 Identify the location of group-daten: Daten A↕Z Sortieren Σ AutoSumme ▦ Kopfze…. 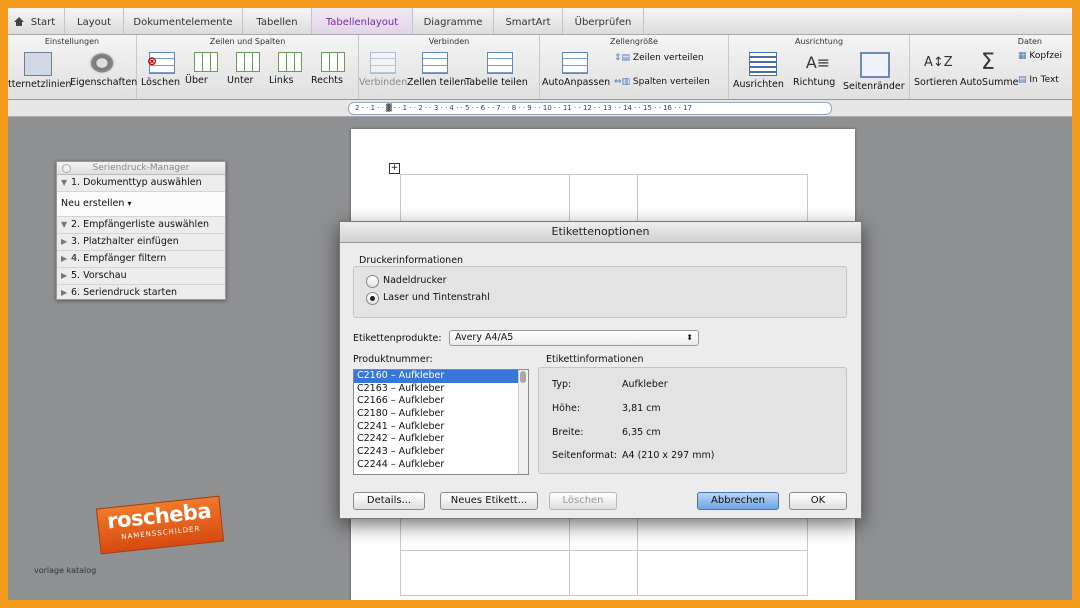
(991, 67).